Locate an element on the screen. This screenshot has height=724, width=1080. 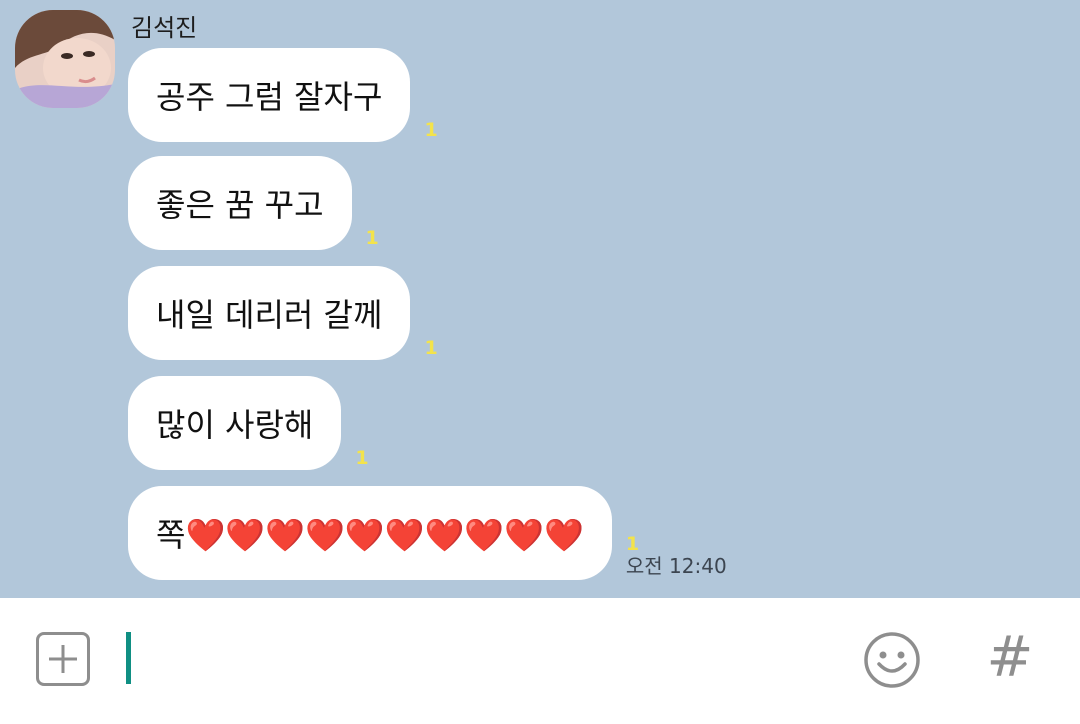
message-bubble: 많이 사랑해 is located at coordinates (235, 423).